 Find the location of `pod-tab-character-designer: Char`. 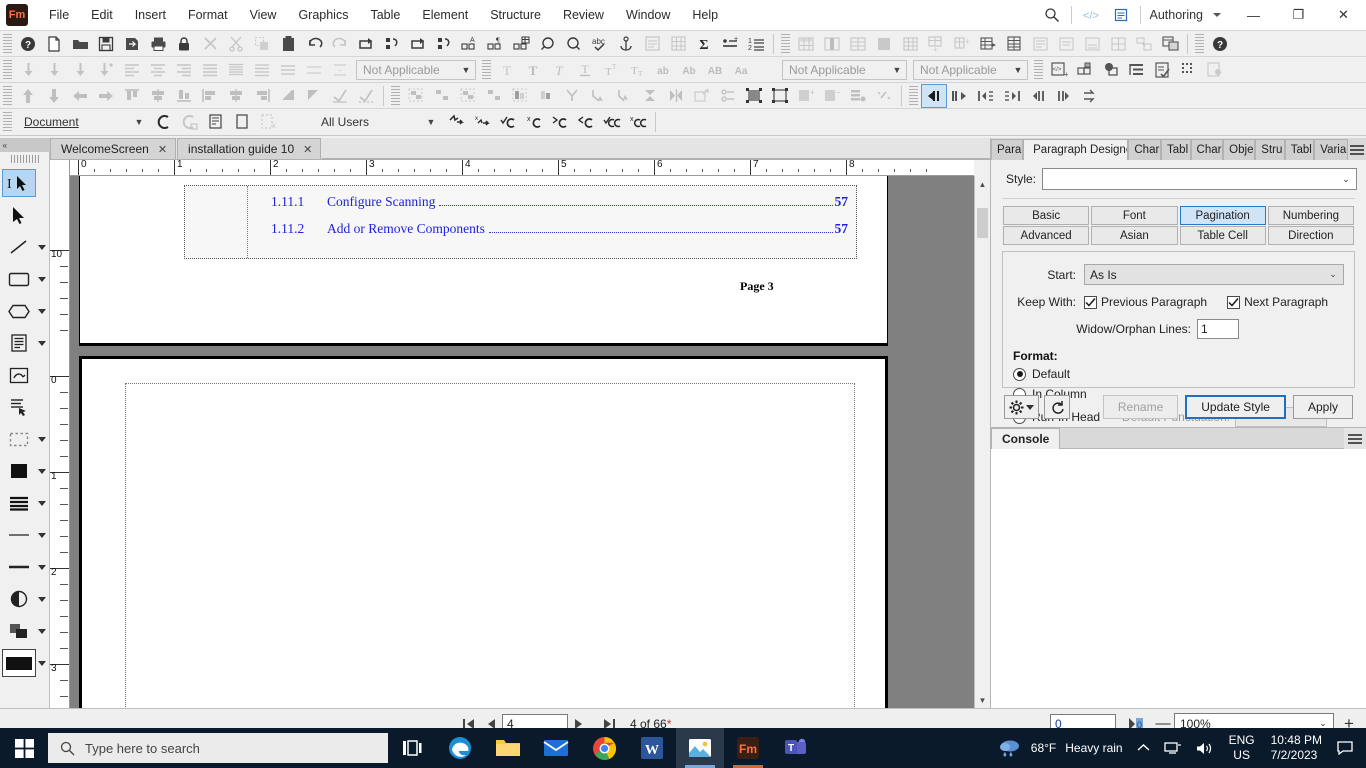

pod-tab-character-designer: Char is located at coordinates (1207, 149).